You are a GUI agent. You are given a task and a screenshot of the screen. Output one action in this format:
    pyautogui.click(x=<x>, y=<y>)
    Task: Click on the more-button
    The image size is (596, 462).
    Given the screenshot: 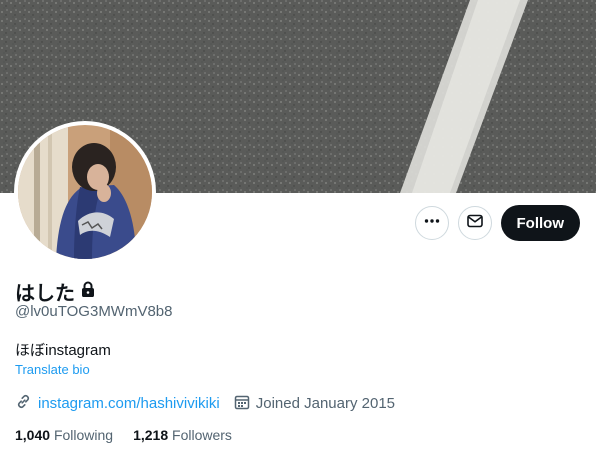 What is the action you would take?
    pyautogui.click(x=431, y=223)
    